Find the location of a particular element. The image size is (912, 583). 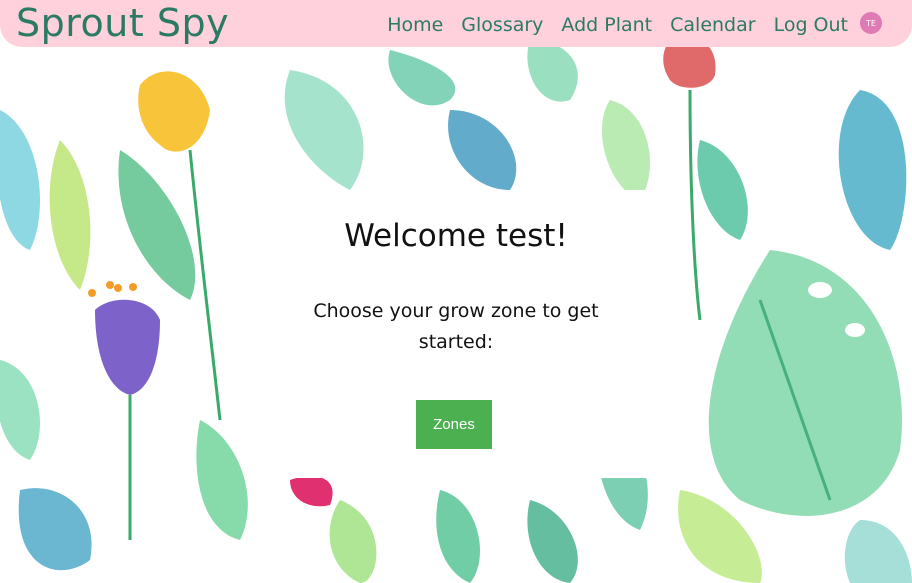

brand-logo: Sprout Spy is located at coordinates (122, 23).